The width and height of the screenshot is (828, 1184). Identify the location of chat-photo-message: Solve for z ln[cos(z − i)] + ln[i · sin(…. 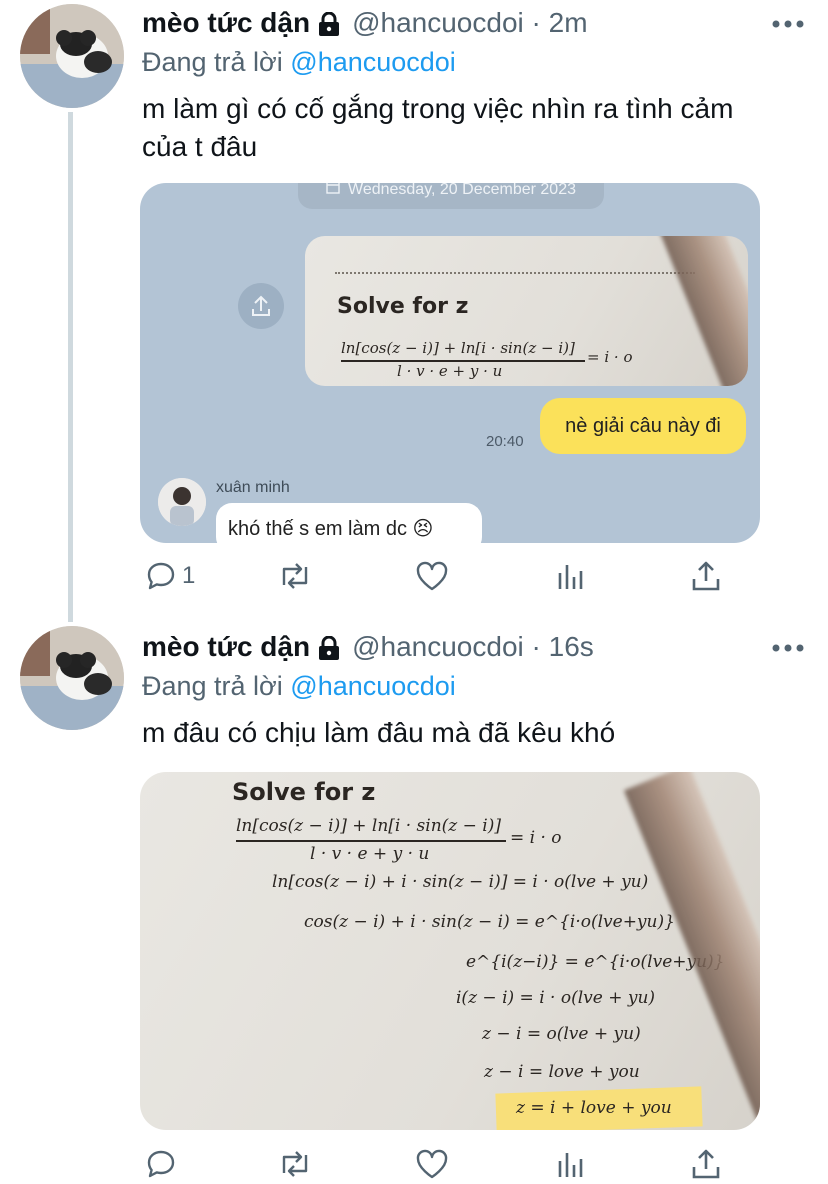
(526, 311).